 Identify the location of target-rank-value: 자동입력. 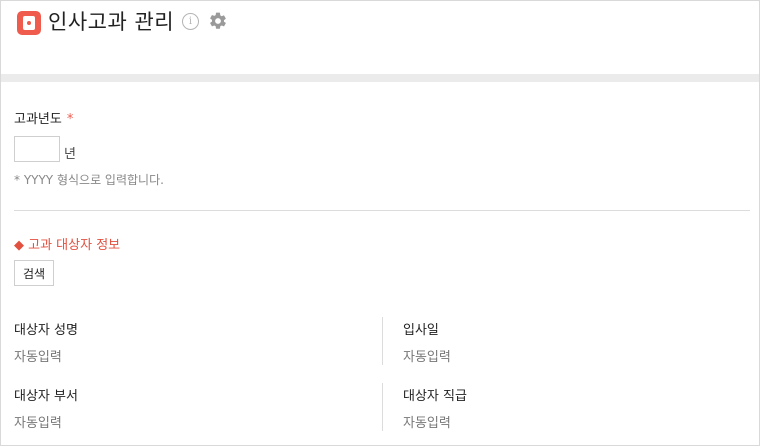
(427, 423).